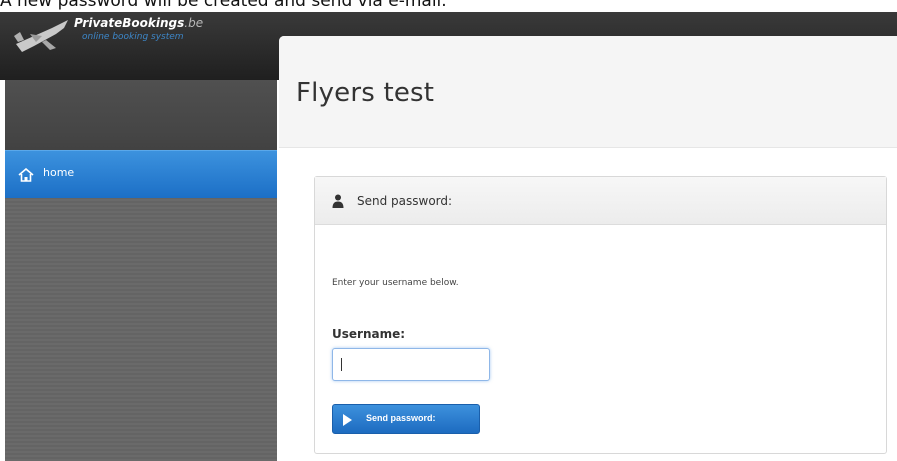  I want to click on airplane-icon, so click(41, 36).